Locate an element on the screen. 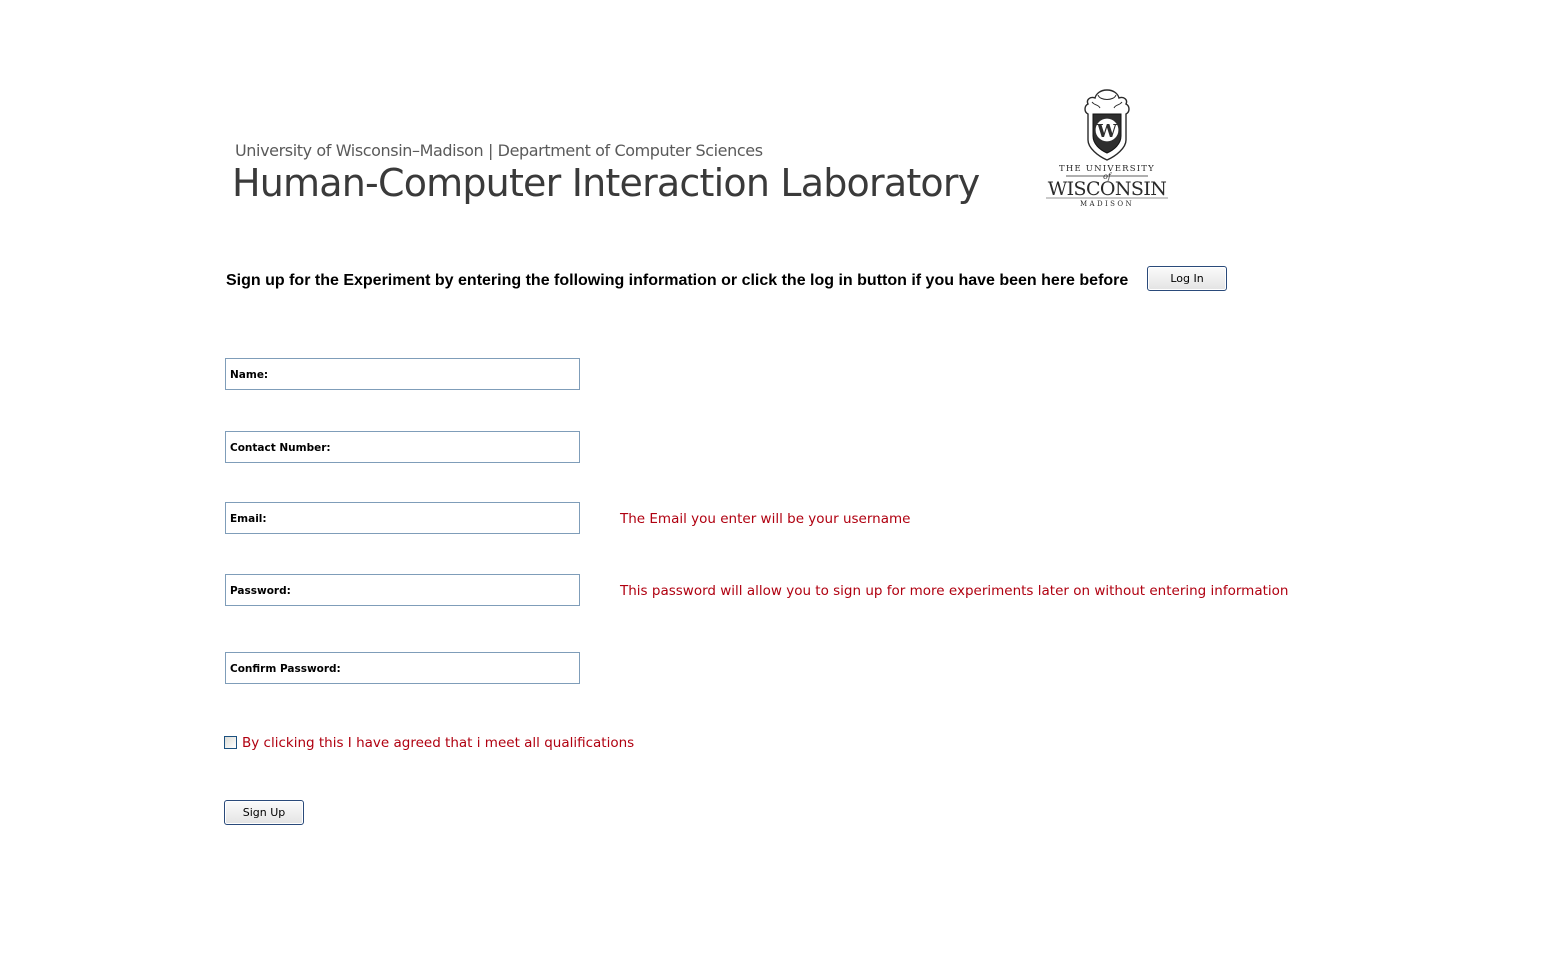  logo-line-3: WISCONSIN is located at coordinates (1107, 189).